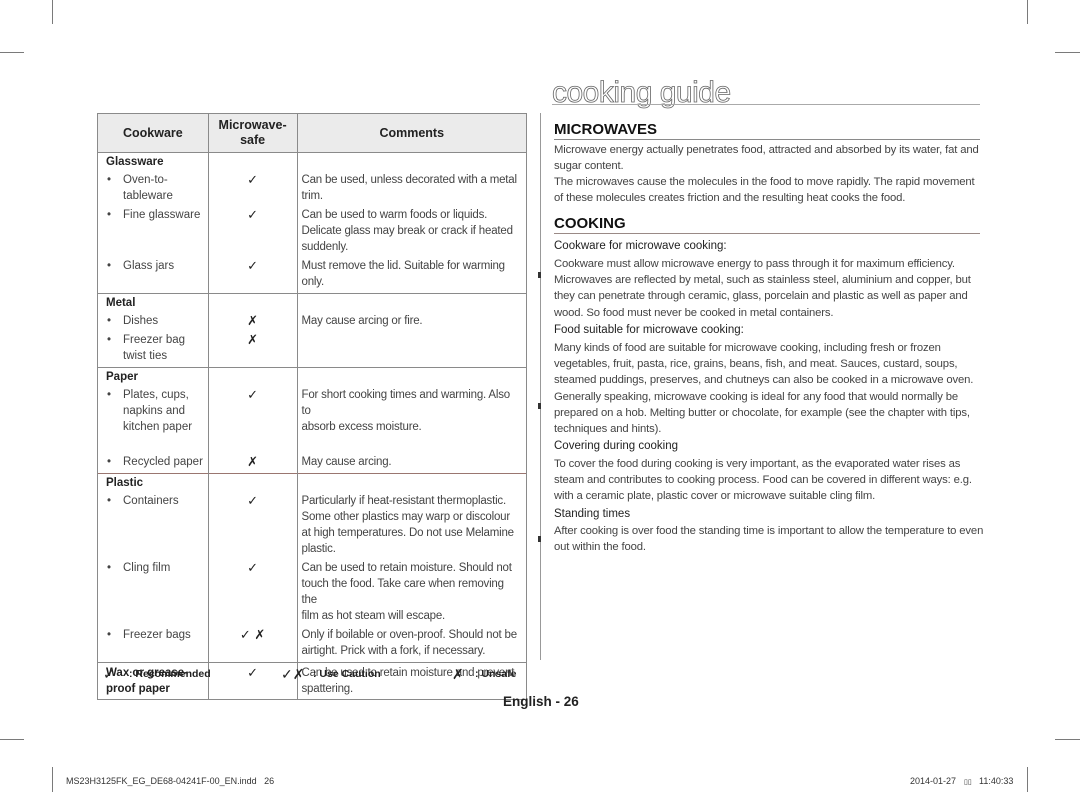 The image size is (1080, 792). What do you see at coordinates (156, 395) in the screenshot?
I see `cookware-name-line: Plates, cups,` at bounding box center [156, 395].